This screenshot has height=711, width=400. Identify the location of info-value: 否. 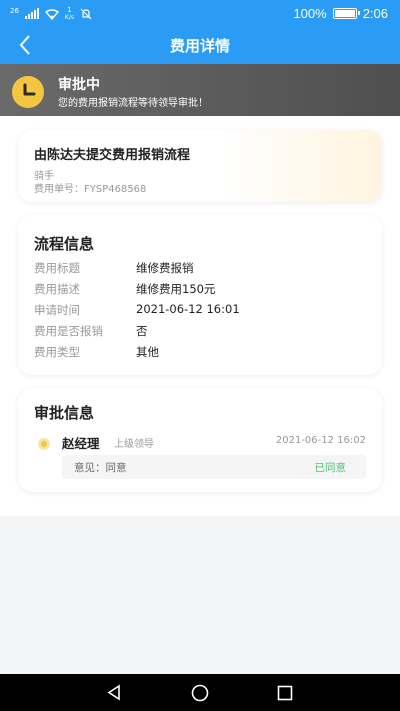
(142, 331).